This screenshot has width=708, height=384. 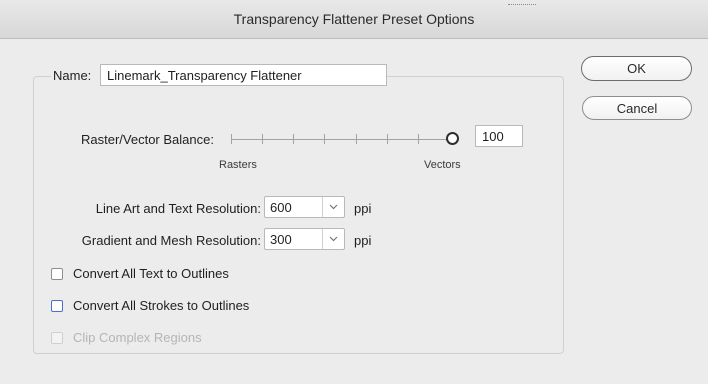 I want to click on convert-text-outlines-row: Convert All Text to Outlines, so click(x=140, y=273).